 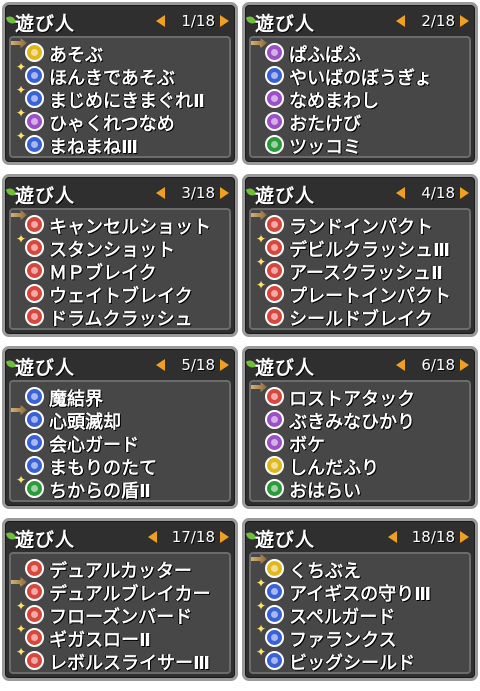 What do you see at coordinates (352, 663) in the screenshot?
I see `skill-label: ビッグシールド` at bounding box center [352, 663].